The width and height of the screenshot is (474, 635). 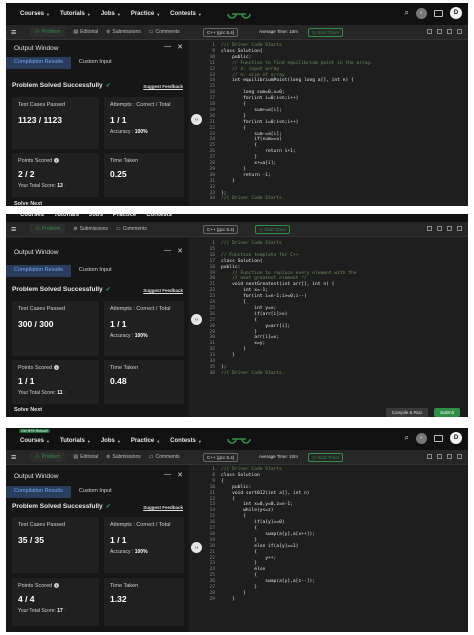 I want to click on submit-button: Submit, so click(x=446, y=412).